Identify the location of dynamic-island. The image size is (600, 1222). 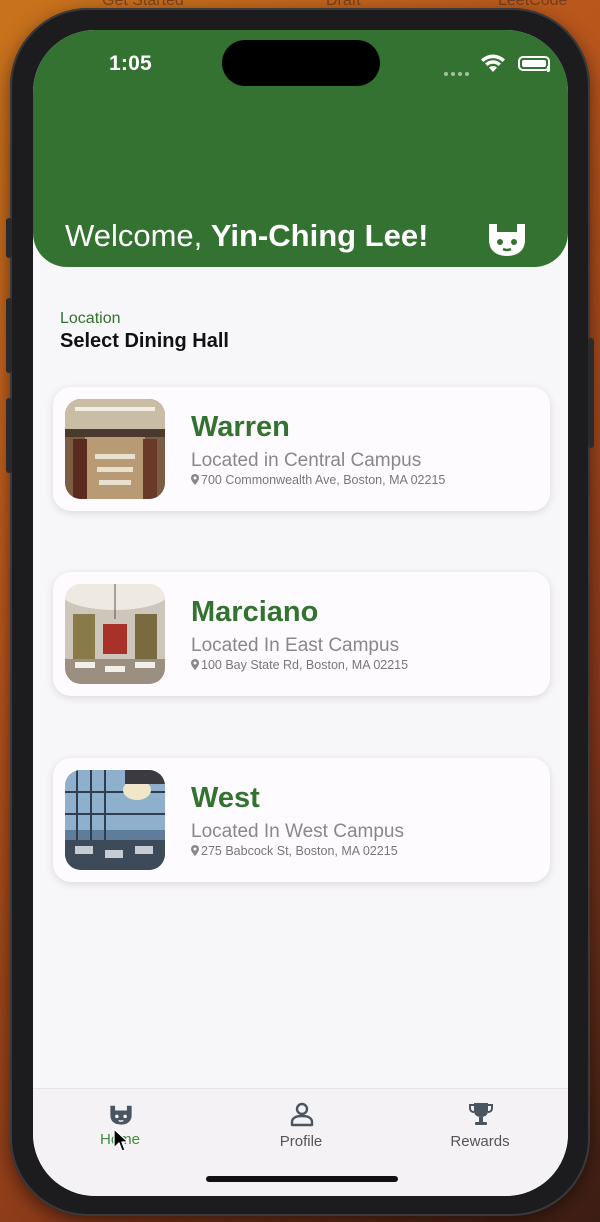
(301, 63).